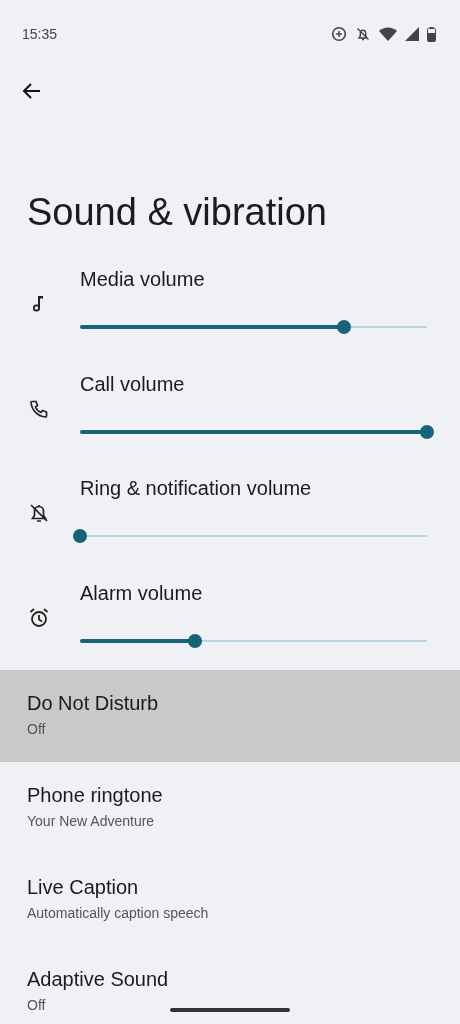 This screenshot has height=1024, width=460. Describe the element at coordinates (388, 34) in the screenshot. I see `wifi-icon` at that location.